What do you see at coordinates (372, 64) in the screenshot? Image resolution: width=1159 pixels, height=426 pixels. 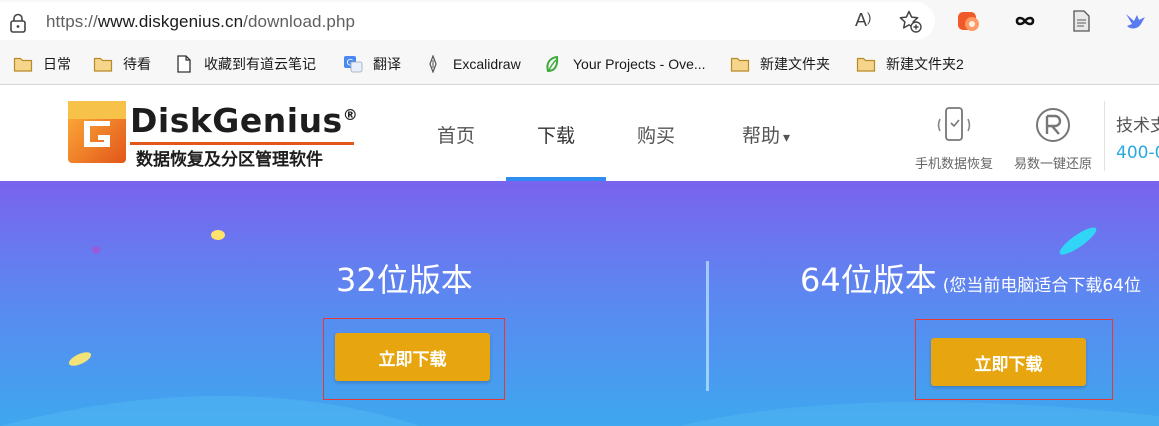 I see `bookmark-translate: G 翻译` at bounding box center [372, 64].